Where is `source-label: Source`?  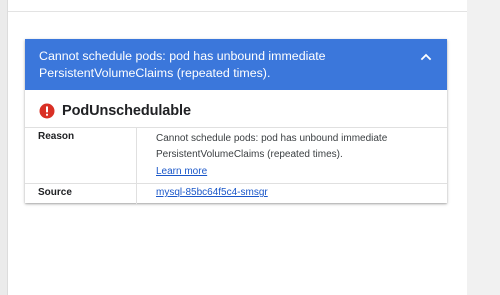 source-label: Source is located at coordinates (55, 192).